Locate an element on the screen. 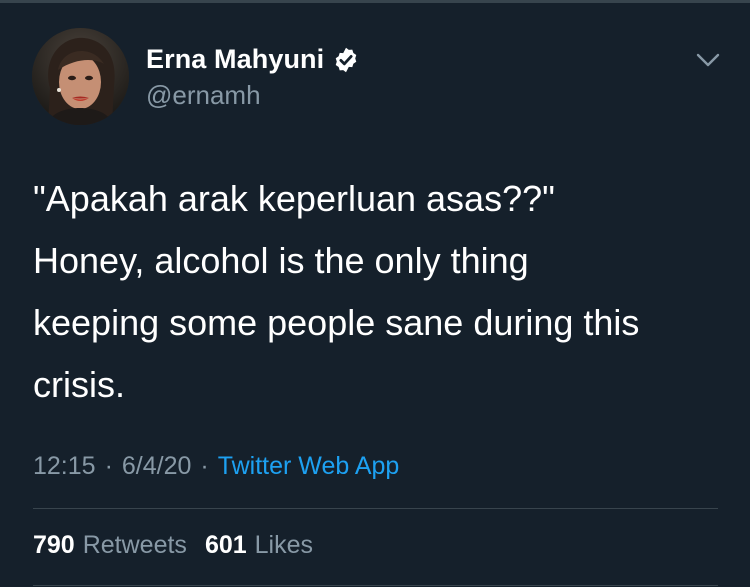  author-handle: @ernamh is located at coordinates (203, 95).